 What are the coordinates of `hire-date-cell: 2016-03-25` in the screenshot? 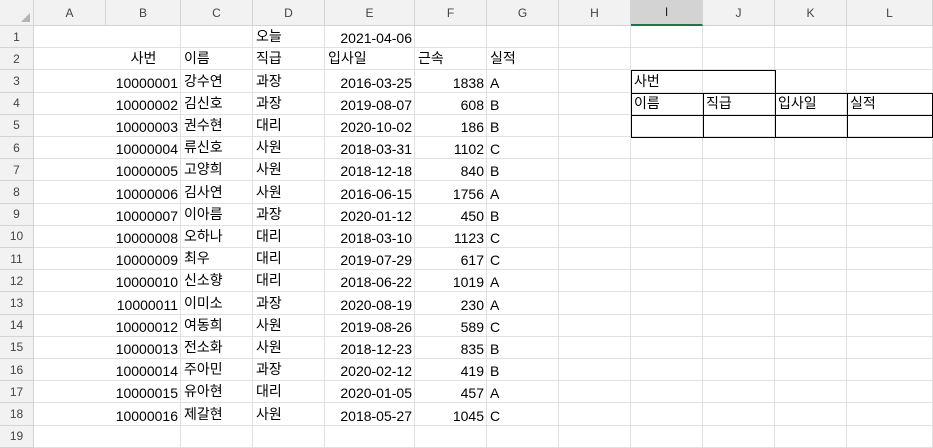 It's located at (370, 81).